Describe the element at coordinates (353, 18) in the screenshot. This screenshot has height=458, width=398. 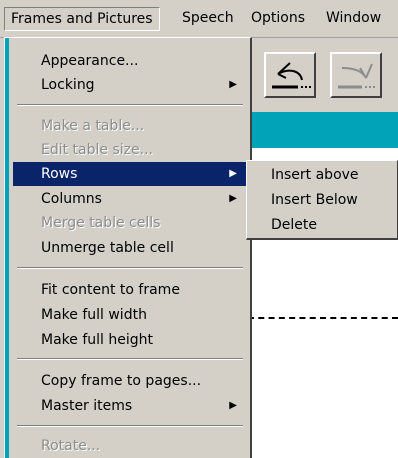
I see `menu-window: Window` at that location.